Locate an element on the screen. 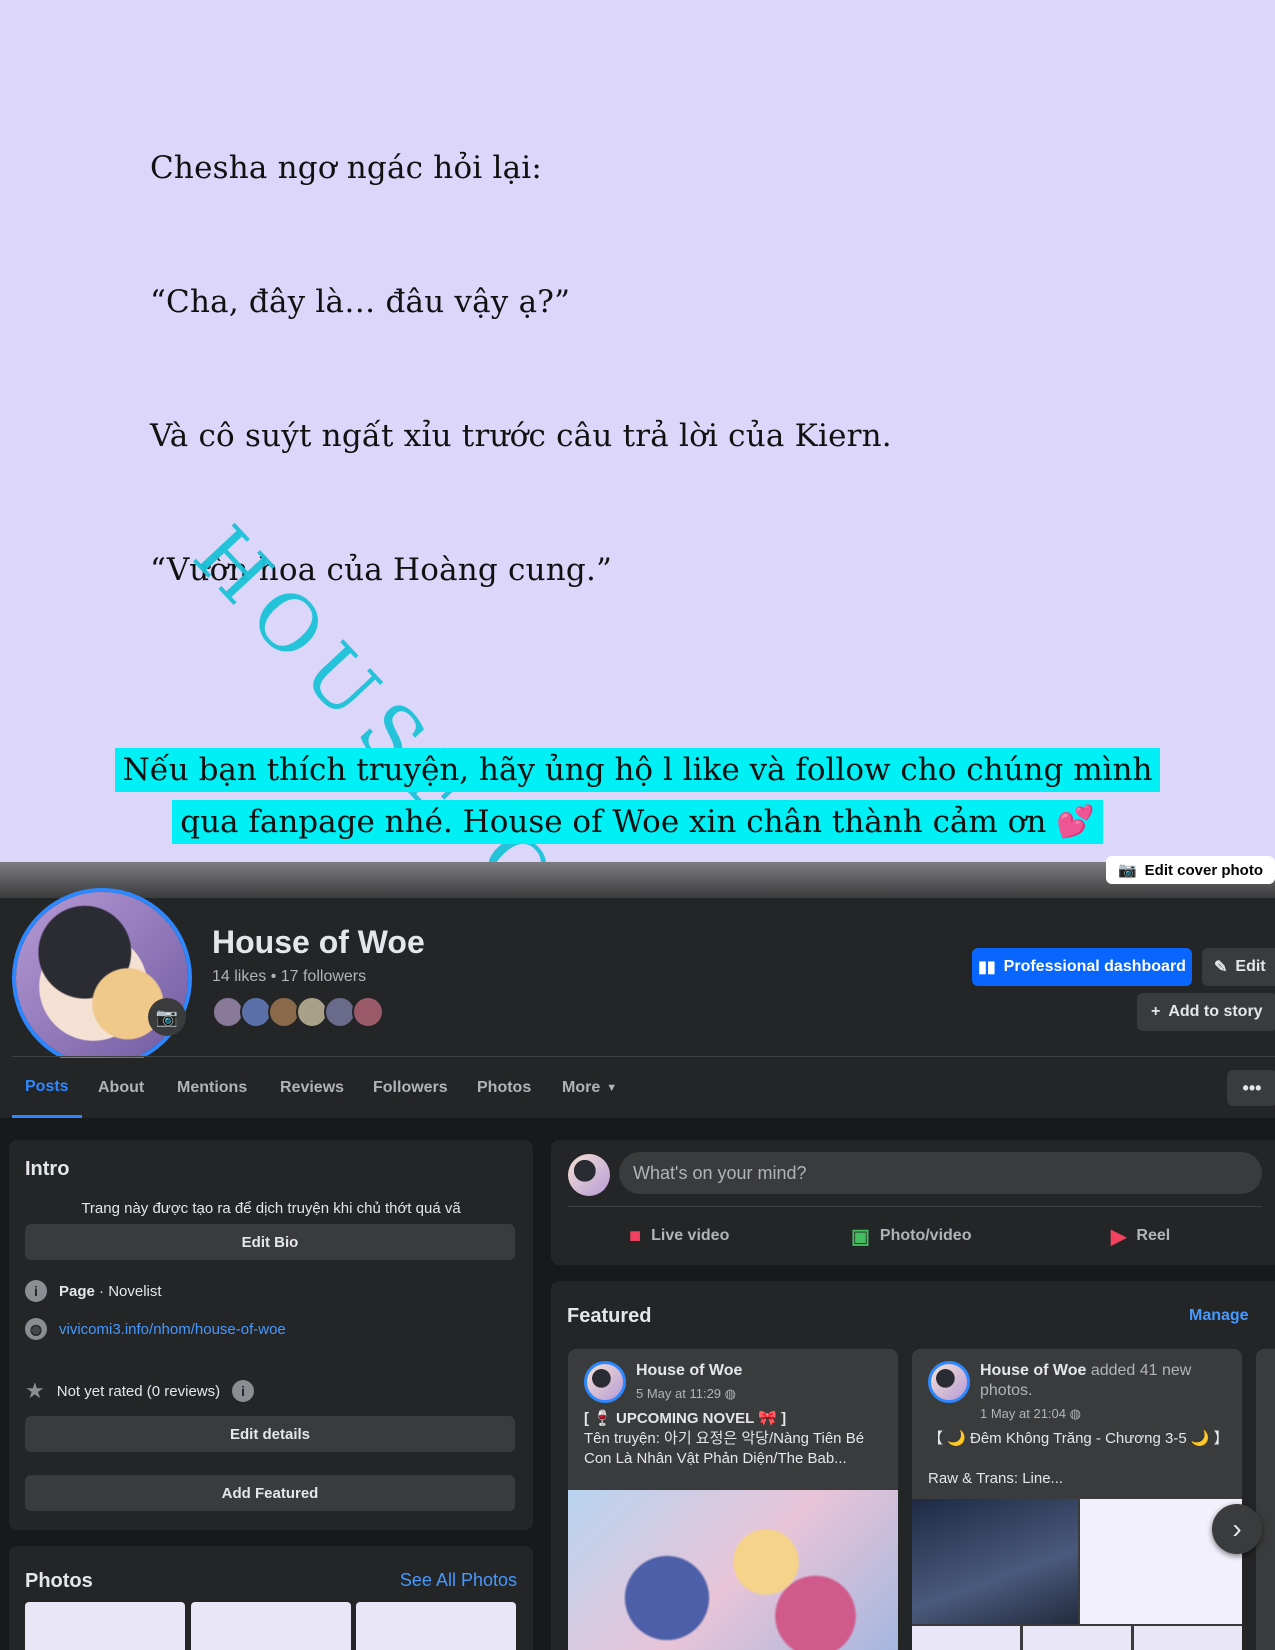 Image resolution: width=1275 pixels, height=1650 pixels. intro-title: Intro is located at coordinates (47, 1169).